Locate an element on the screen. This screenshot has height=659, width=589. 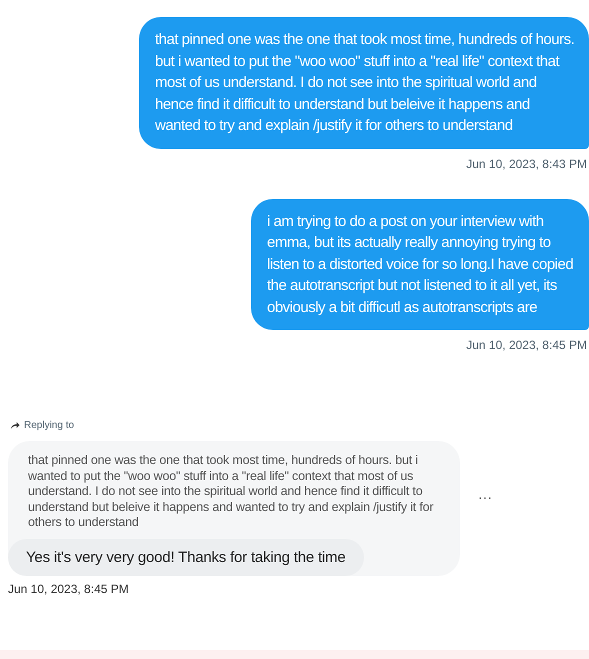
more-options-button: ··· is located at coordinates (485, 497).